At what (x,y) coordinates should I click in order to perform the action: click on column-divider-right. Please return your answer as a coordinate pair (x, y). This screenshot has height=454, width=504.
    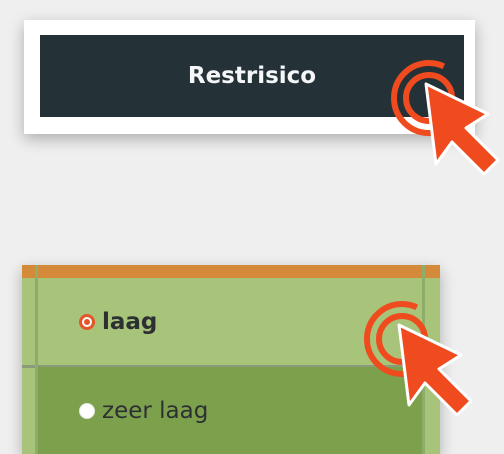
    Looking at the image, I should click on (423, 359).